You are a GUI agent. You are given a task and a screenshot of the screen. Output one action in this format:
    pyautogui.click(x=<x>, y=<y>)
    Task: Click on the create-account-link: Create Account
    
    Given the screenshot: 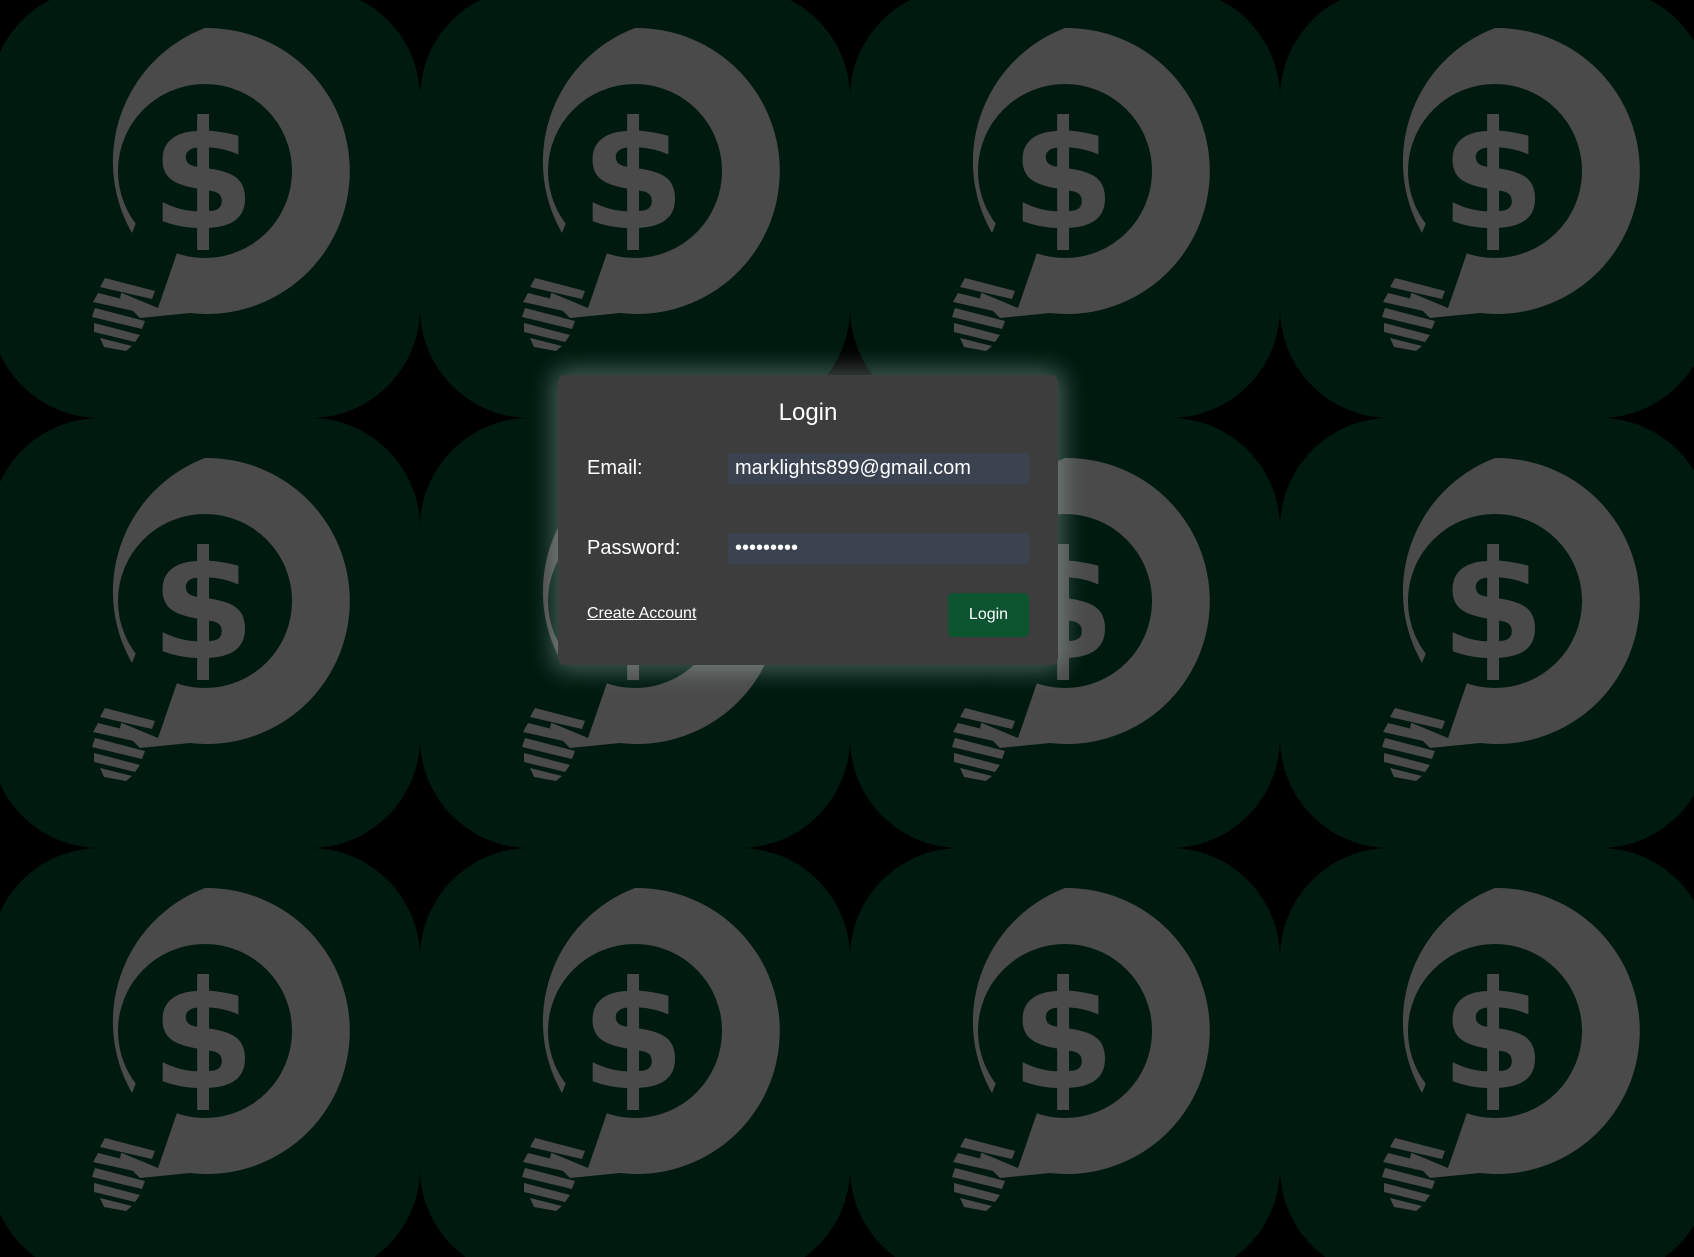 What is the action you would take?
    pyautogui.click(x=641, y=614)
    